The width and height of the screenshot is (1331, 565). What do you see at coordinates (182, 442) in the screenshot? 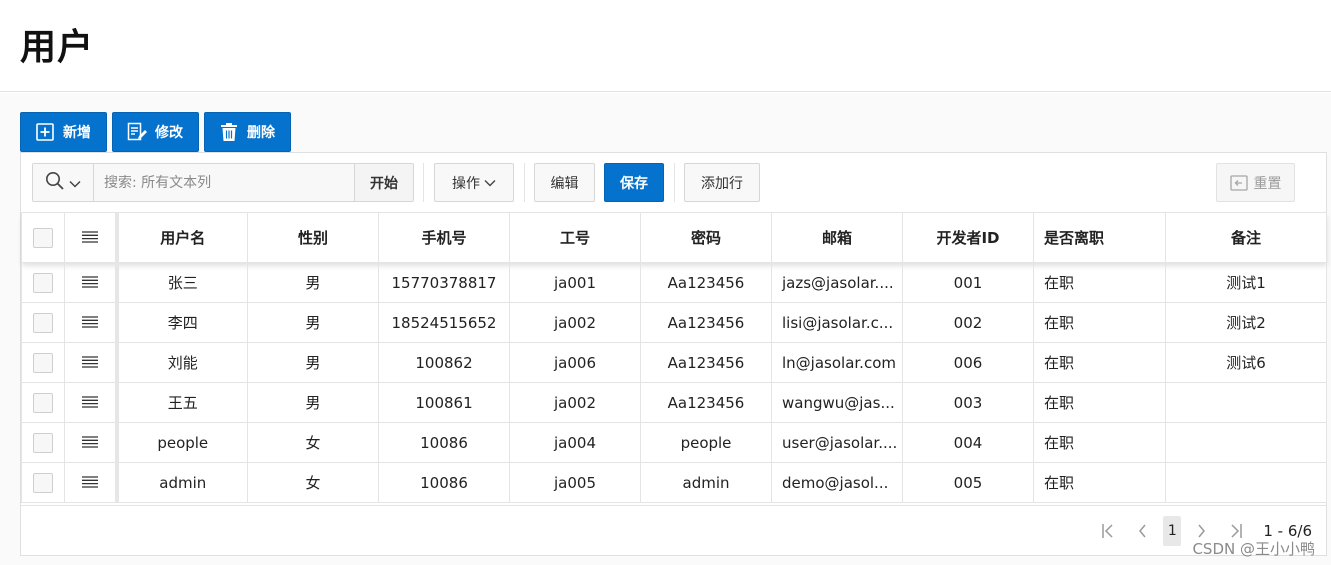
I see `cell-username: people` at bounding box center [182, 442].